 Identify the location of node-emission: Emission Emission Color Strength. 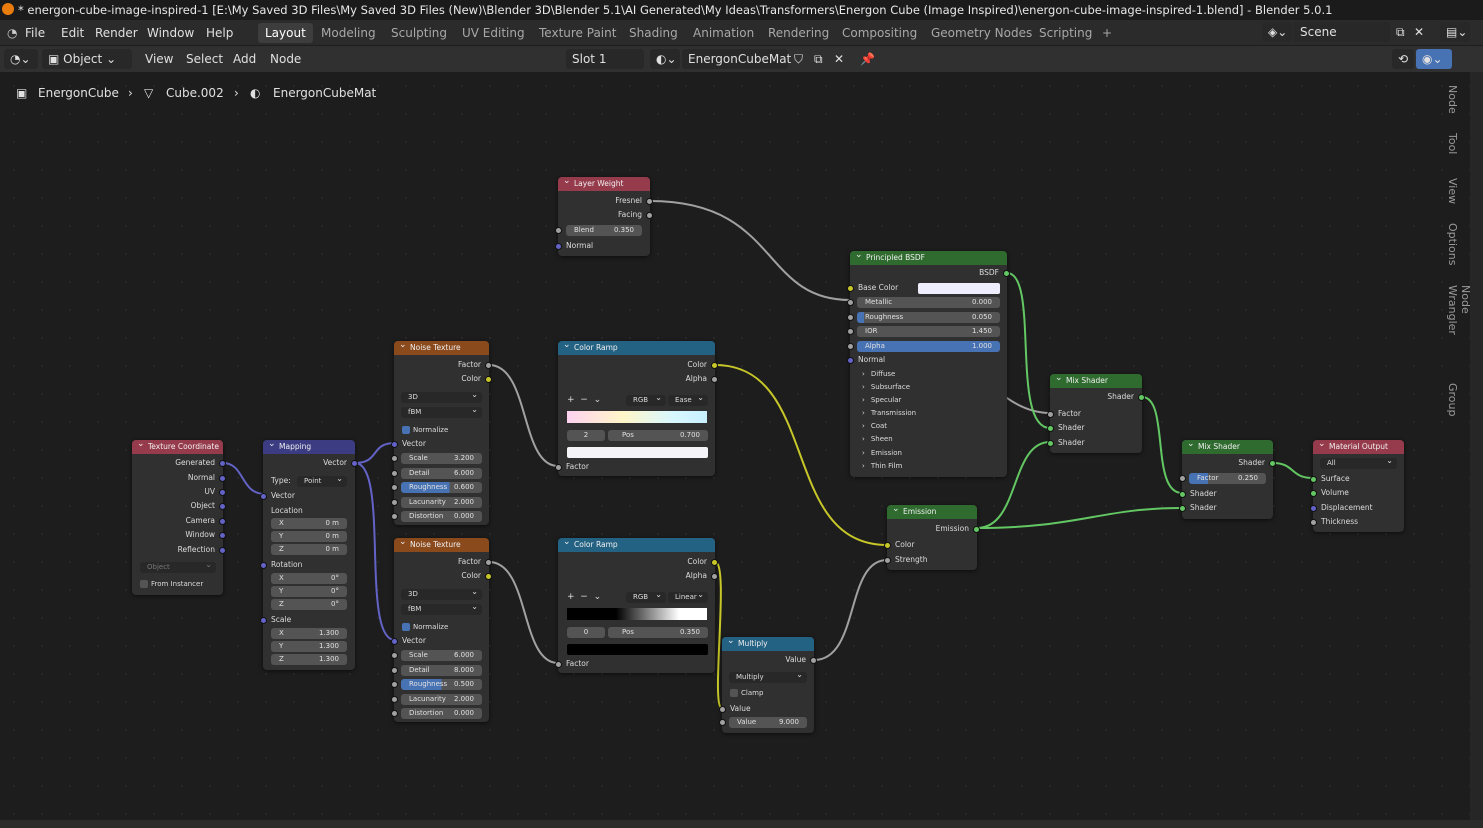
(932, 536).